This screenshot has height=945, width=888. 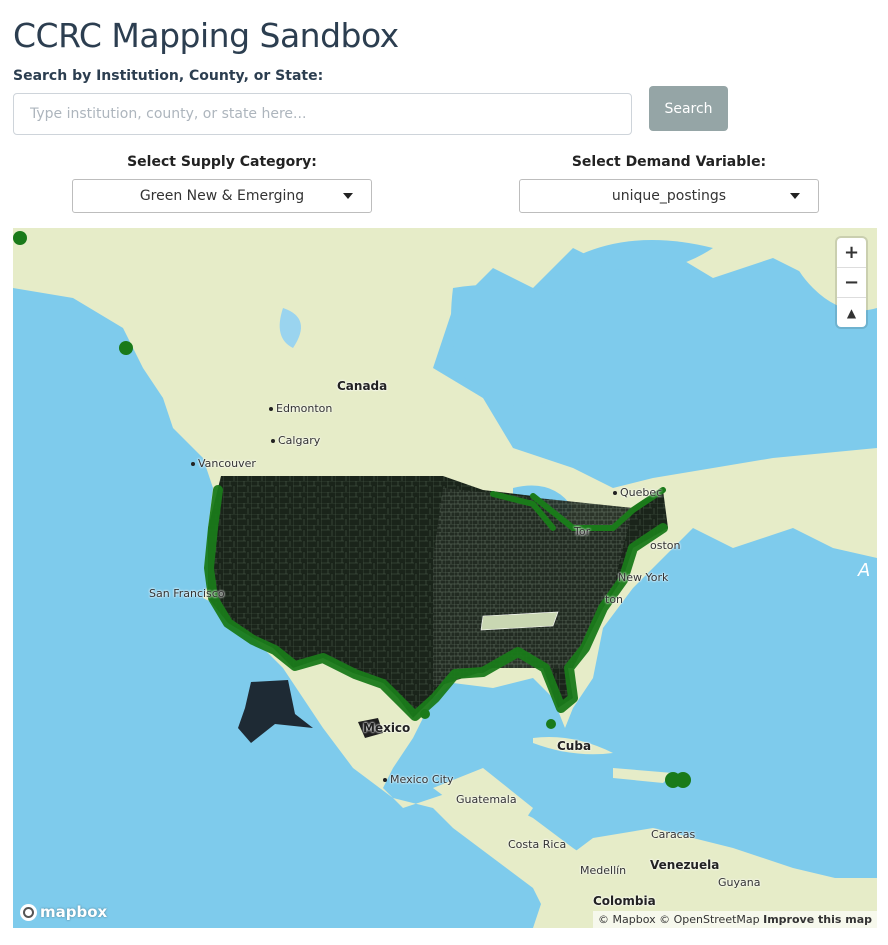 I want to click on label-calgary: Calgary, so click(x=295, y=440).